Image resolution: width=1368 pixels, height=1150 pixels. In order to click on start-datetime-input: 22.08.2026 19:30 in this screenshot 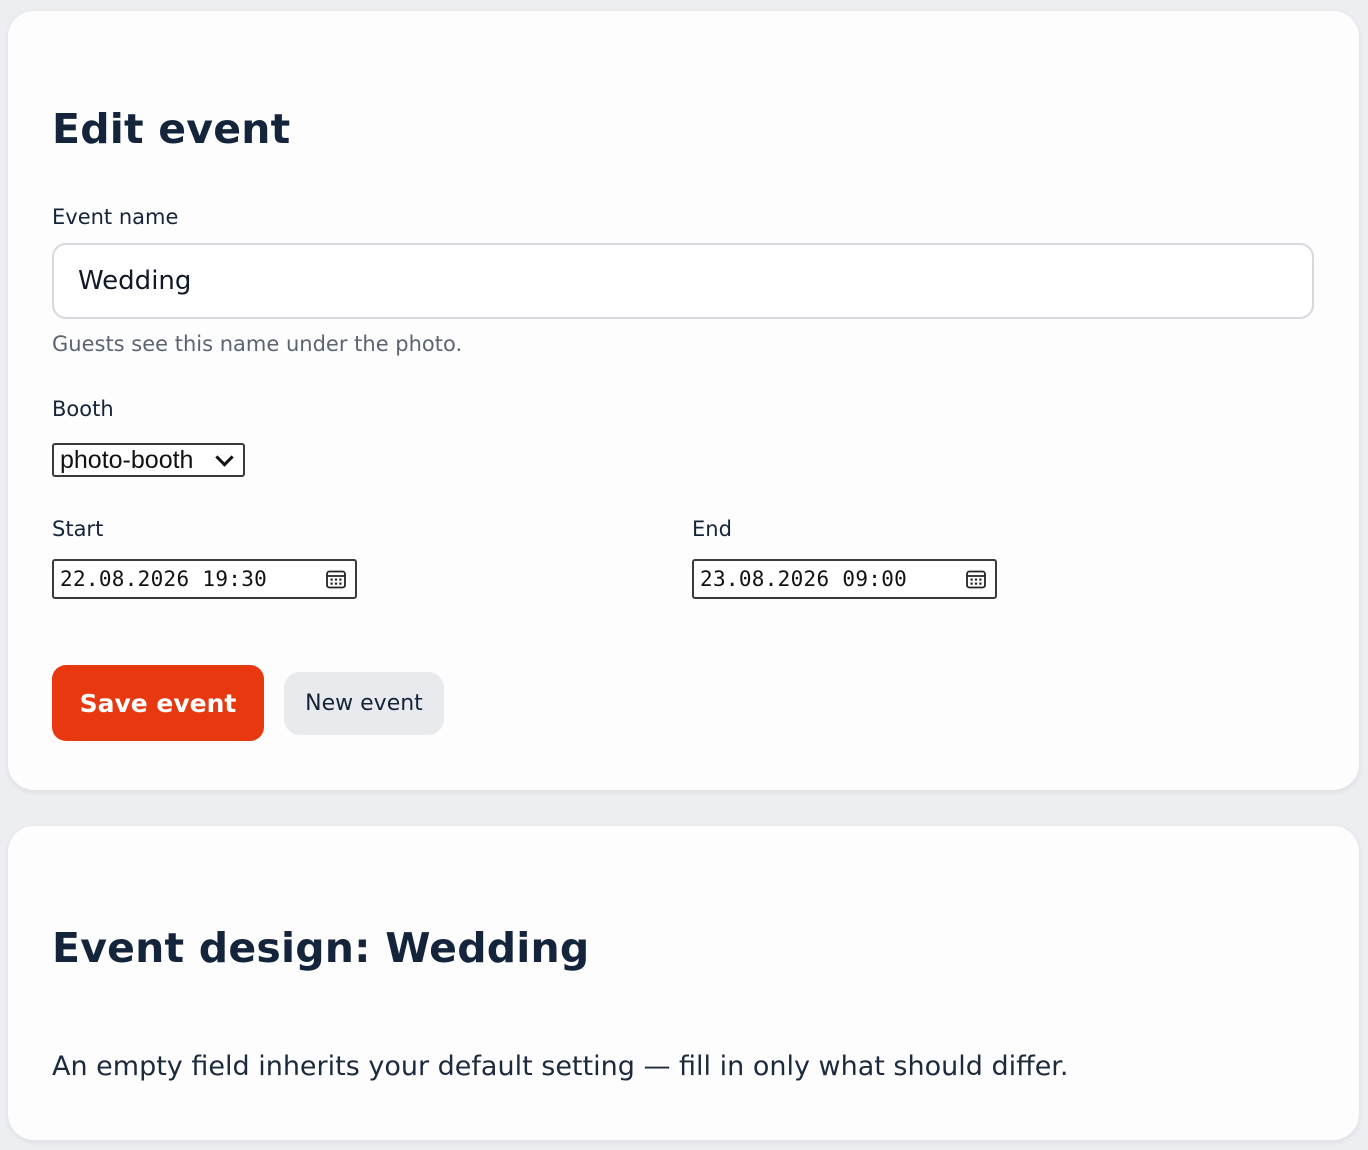, I will do `click(204, 579)`.